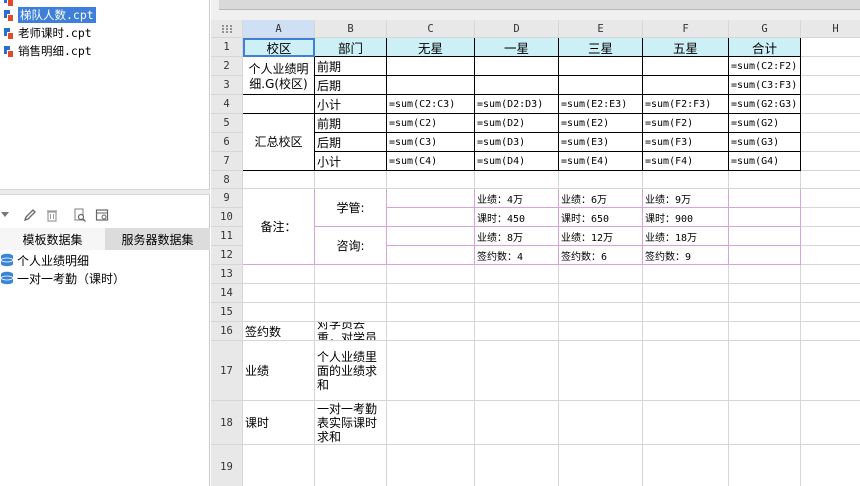 The height and width of the screenshot is (486, 860). I want to click on cell-g6: =sum(G3), so click(765, 142).